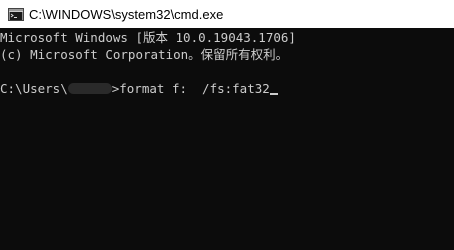 The image size is (454, 250). I want to click on text-cursor, so click(273, 94).